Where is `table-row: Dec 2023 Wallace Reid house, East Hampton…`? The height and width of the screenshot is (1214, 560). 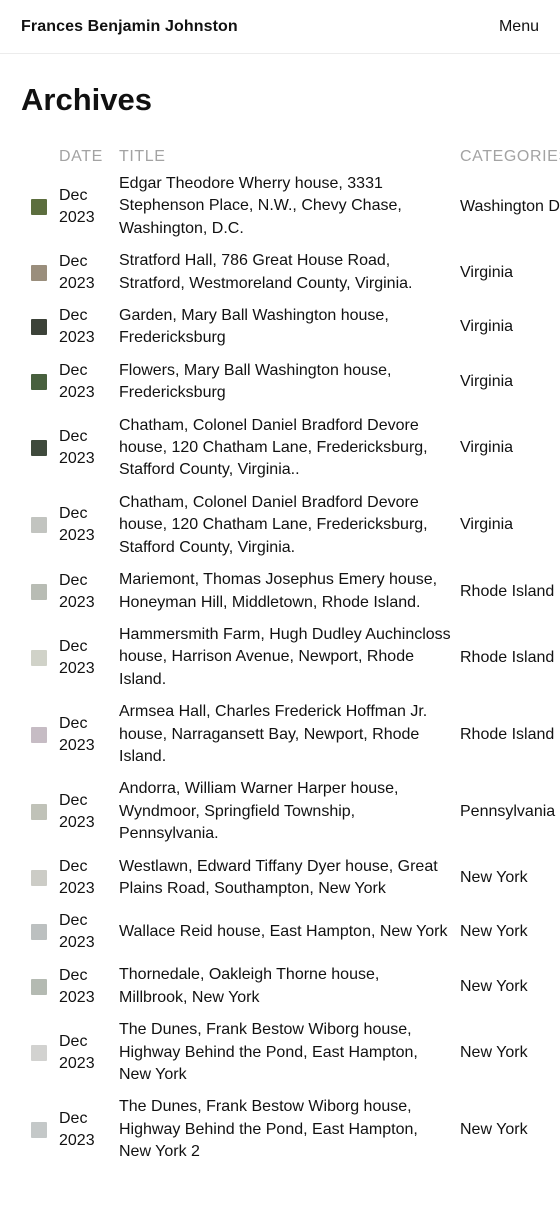 table-row: Dec 2023 Wallace Reid house, East Hampton… is located at coordinates (280, 932).